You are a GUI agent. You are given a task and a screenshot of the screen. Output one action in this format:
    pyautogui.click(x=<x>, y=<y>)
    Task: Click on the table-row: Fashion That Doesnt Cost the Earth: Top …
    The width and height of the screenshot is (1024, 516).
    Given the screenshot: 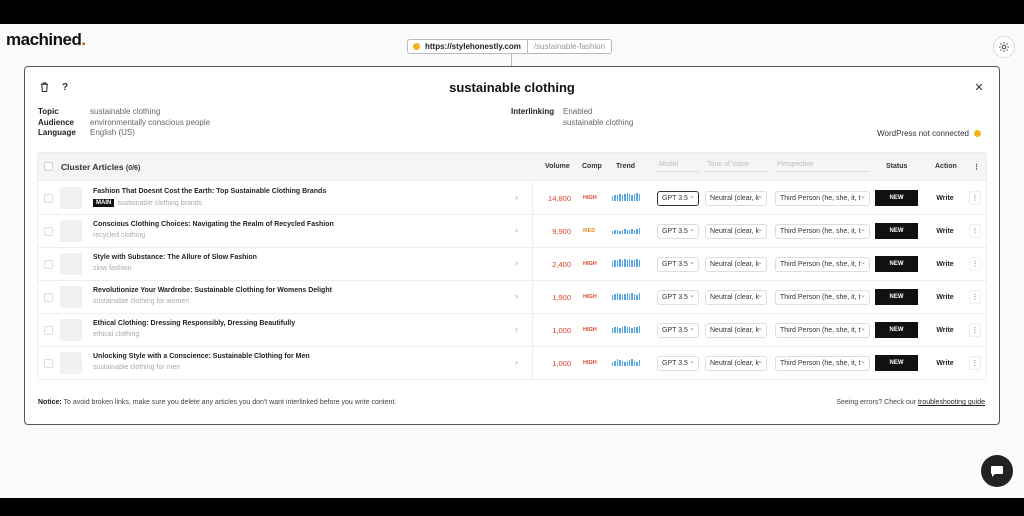 What is the action you would take?
    pyautogui.click(x=512, y=198)
    